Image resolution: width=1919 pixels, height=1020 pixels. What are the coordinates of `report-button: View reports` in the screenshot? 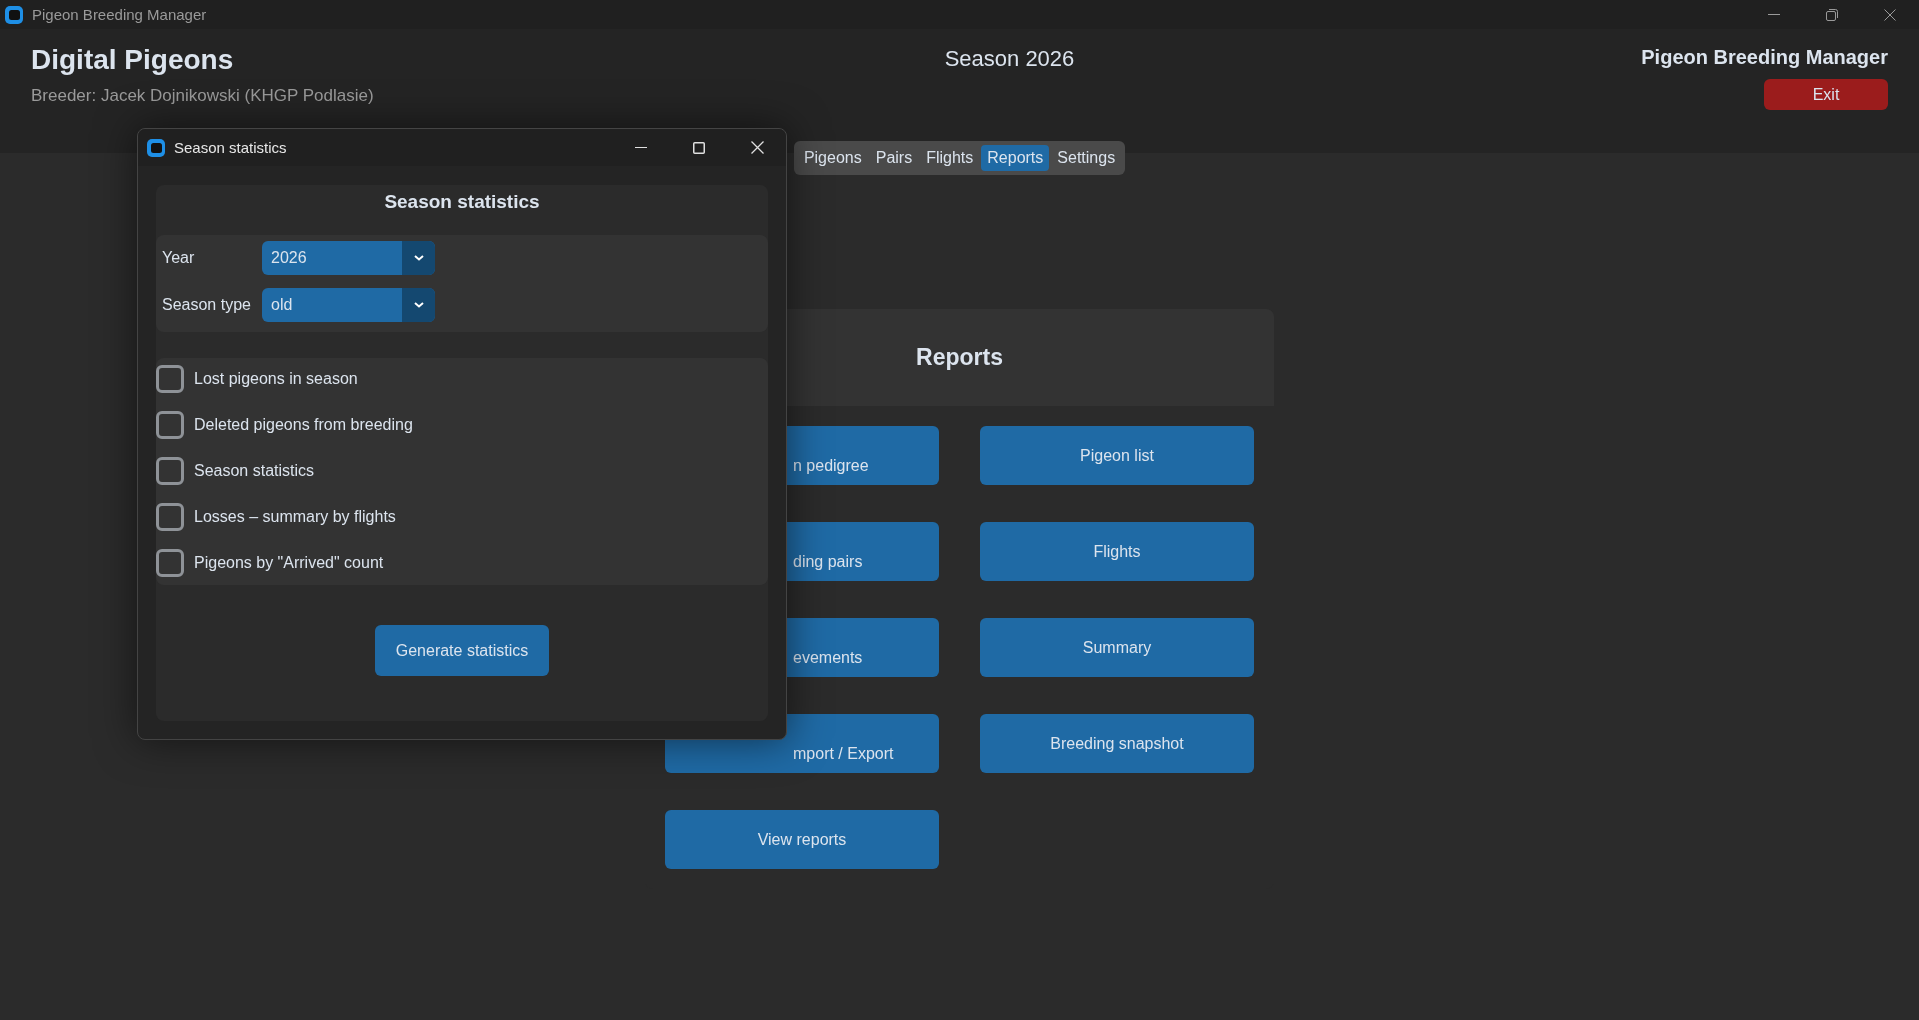 It's located at (802, 839).